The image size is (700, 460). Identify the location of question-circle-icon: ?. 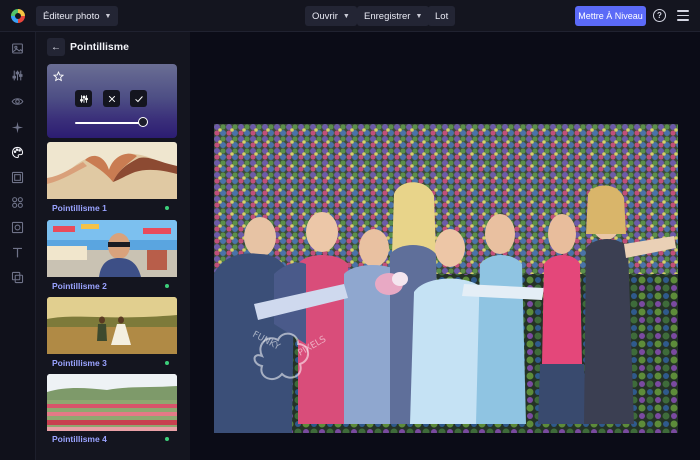
(659, 15).